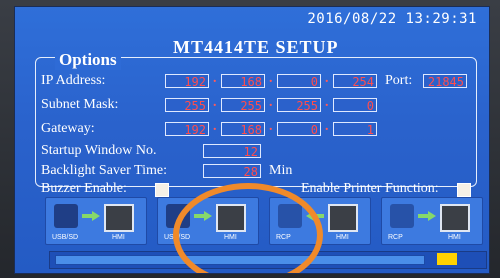 The image size is (500, 278). I want to click on startup-window-field: 12, so click(232, 151).